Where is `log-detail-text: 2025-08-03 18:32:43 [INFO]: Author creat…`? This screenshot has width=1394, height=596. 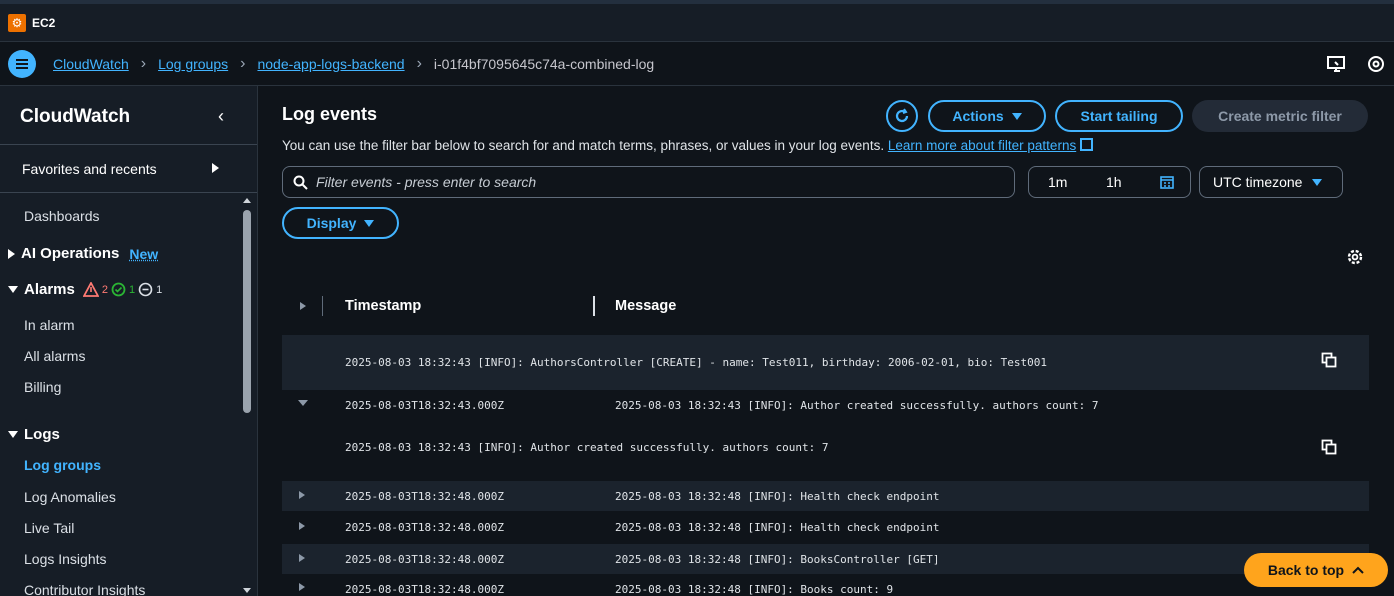
log-detail-text: 2025-08-03 18:32:43 [INFO]: Author creat… is located at coordinates (587, 447).